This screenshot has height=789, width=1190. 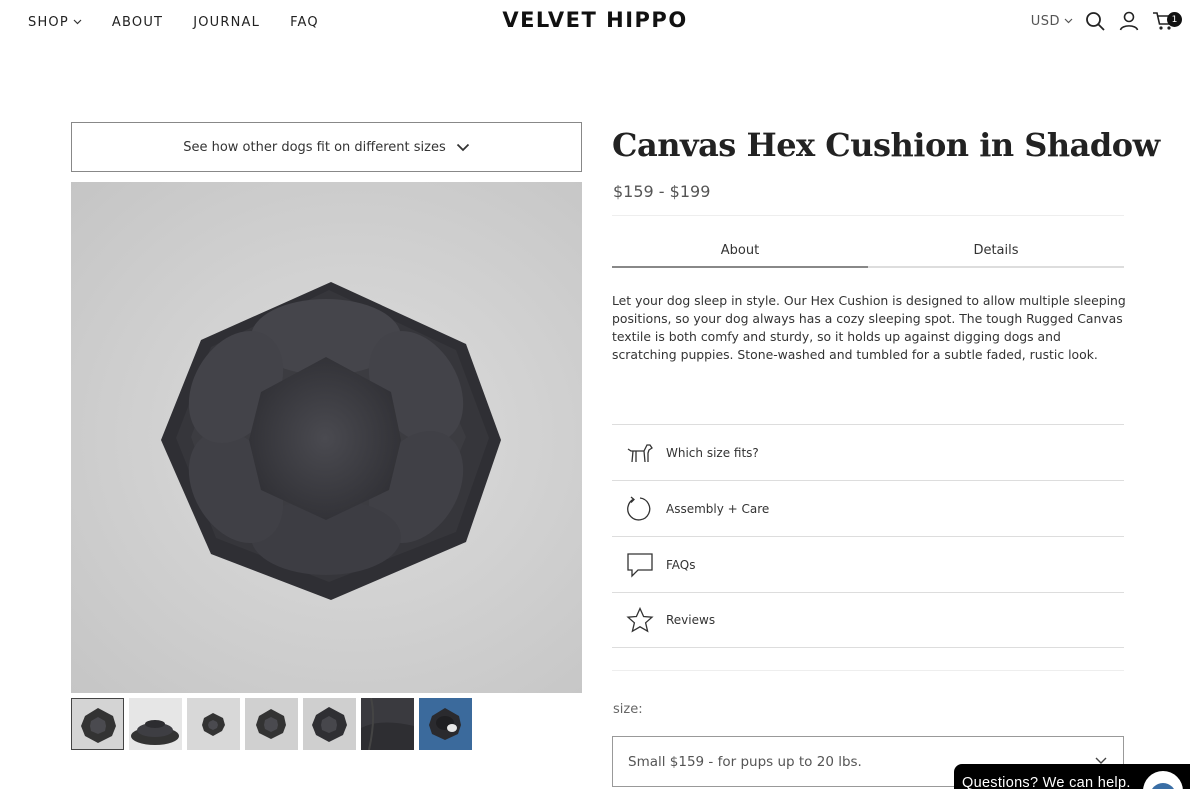 I want to click on nav-journal-label: JOURNAL, so click(x=227, y=22).